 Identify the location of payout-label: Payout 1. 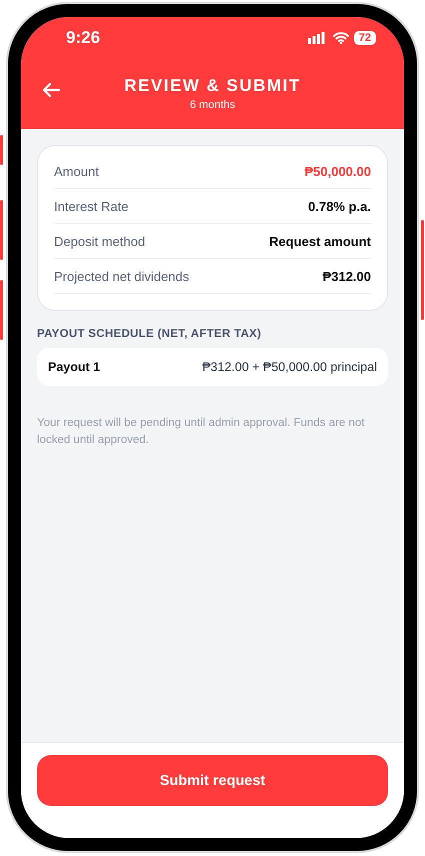
(74, 367).